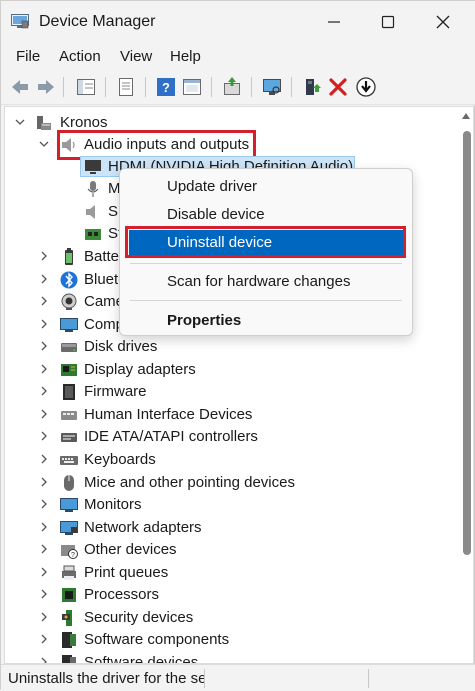 This screenshot has width=475, height=691. What do you see at coordinates (334, 22) in the screenshot?
I see `minimize-button` at bounding box center [334, 22].